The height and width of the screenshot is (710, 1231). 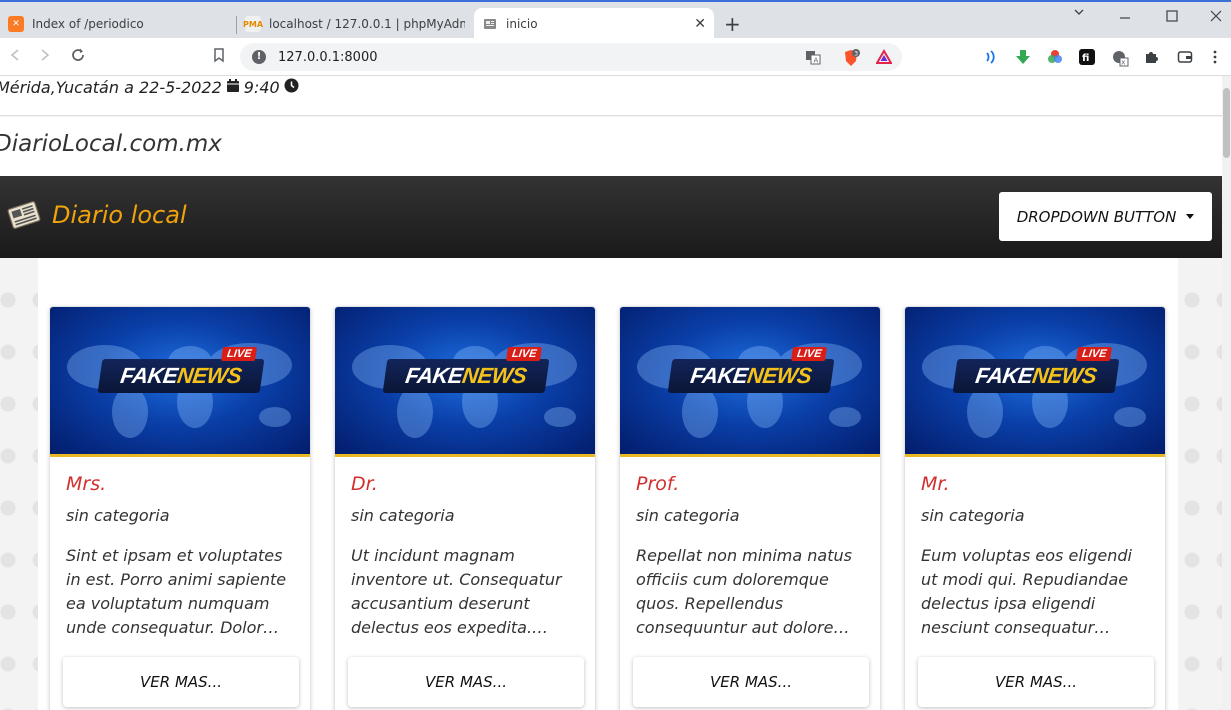 What do you see at coordinates (1125, 20) in the screenshot?
I see `minimize-button` at bounding box center [1125, 20].